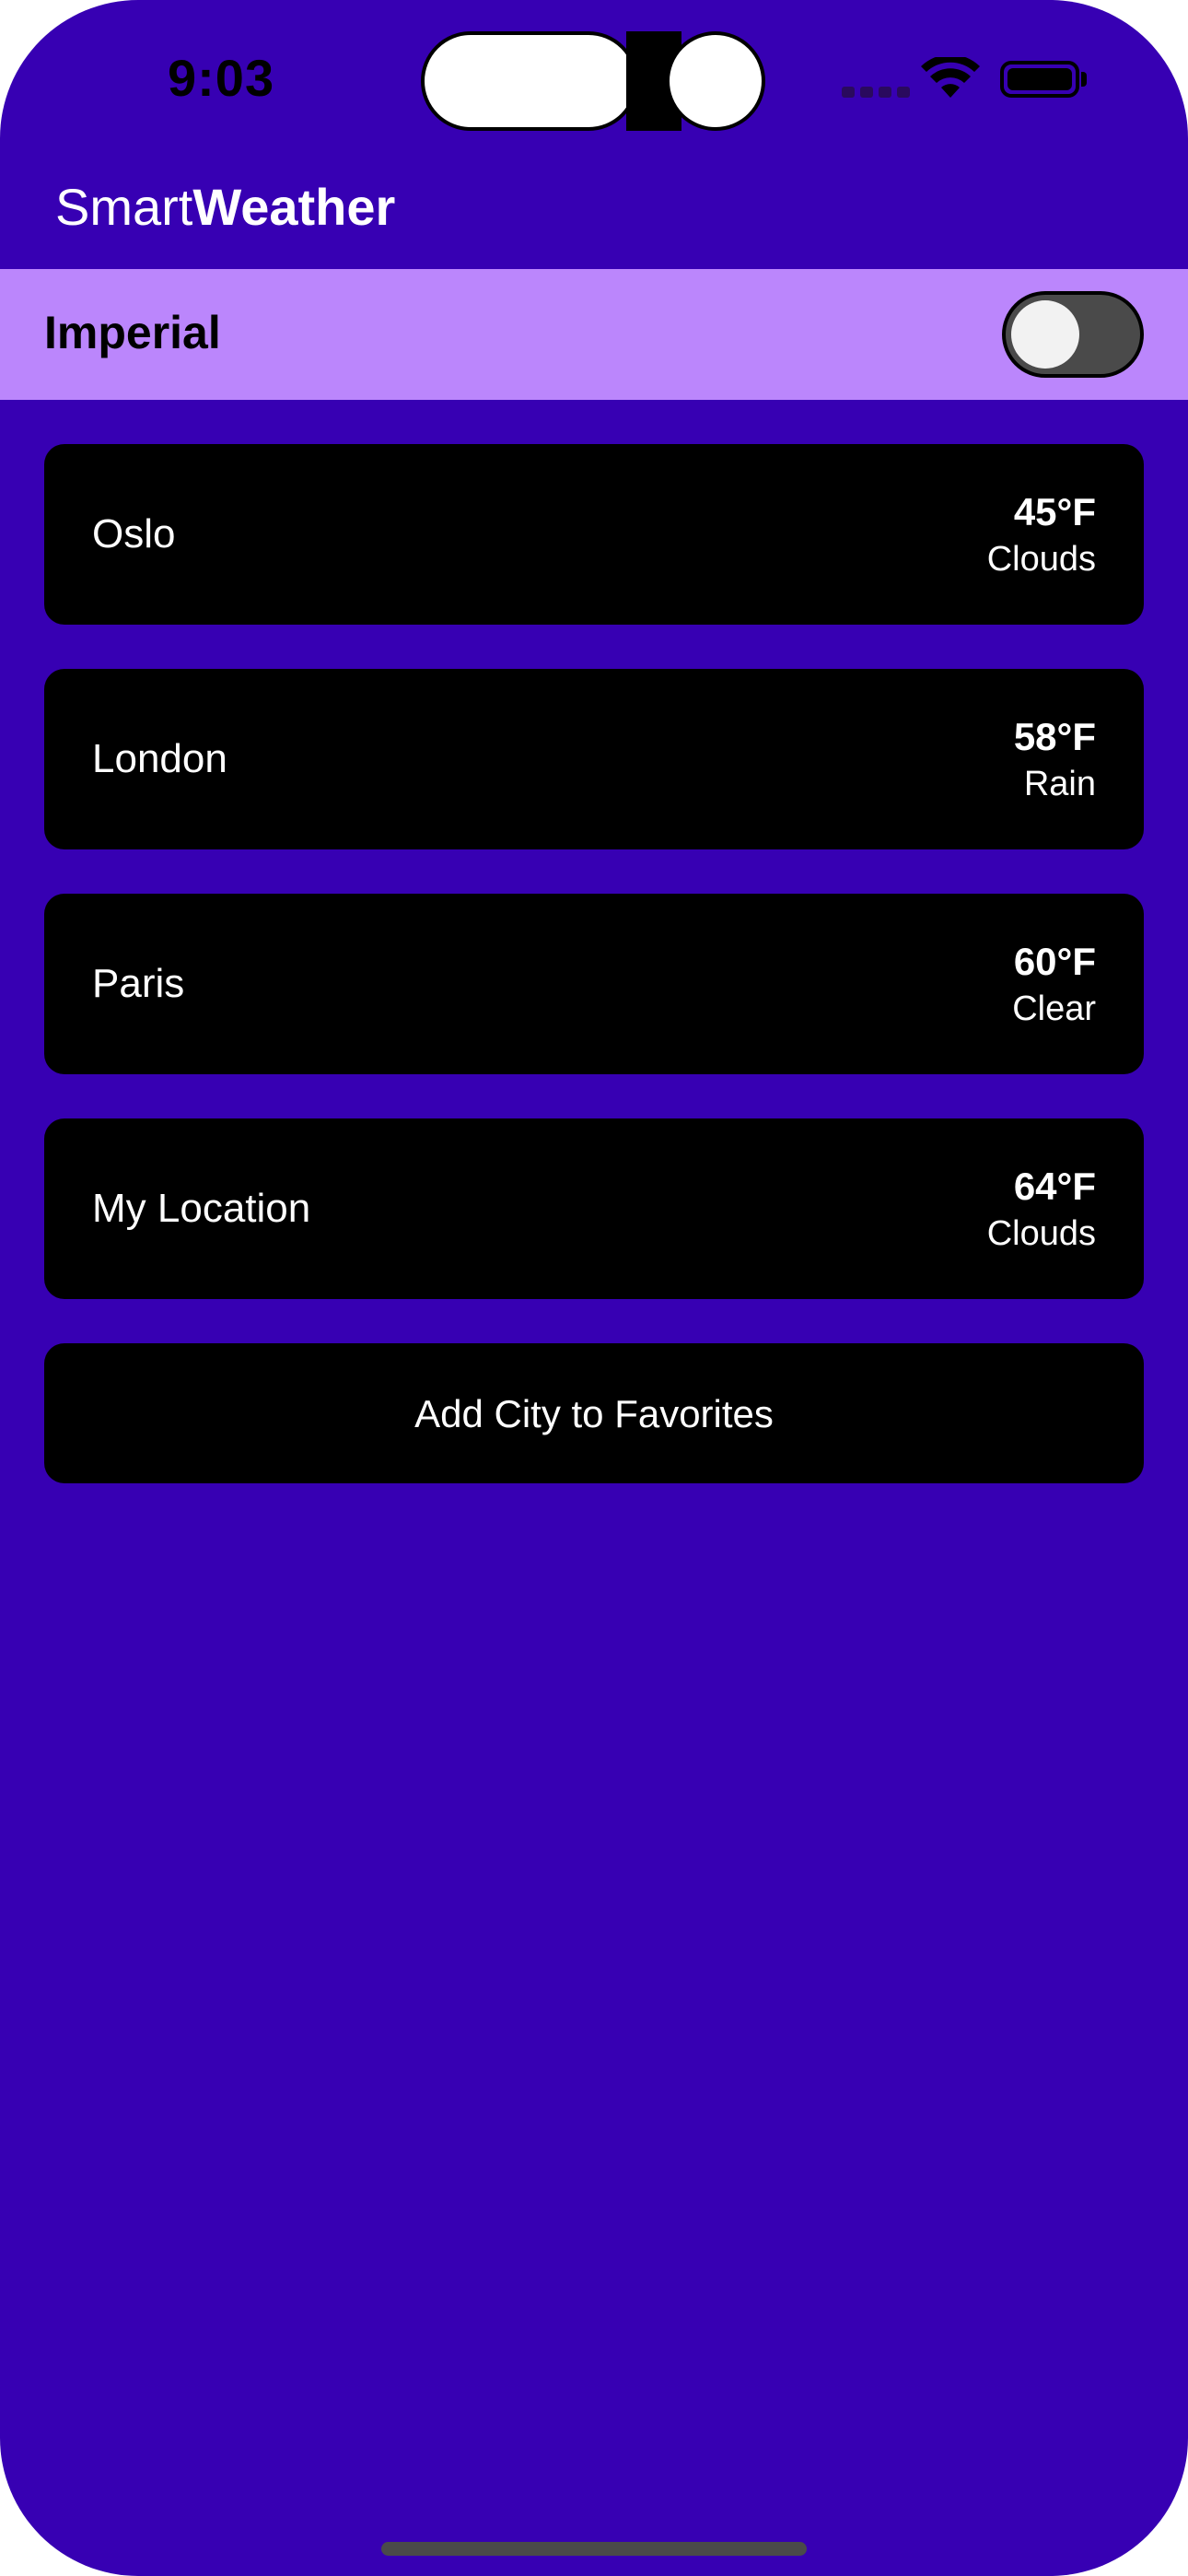 The width and height of the screenshot is (1188, 2576). I want to click on toggle-knob, so click(1045, 334).